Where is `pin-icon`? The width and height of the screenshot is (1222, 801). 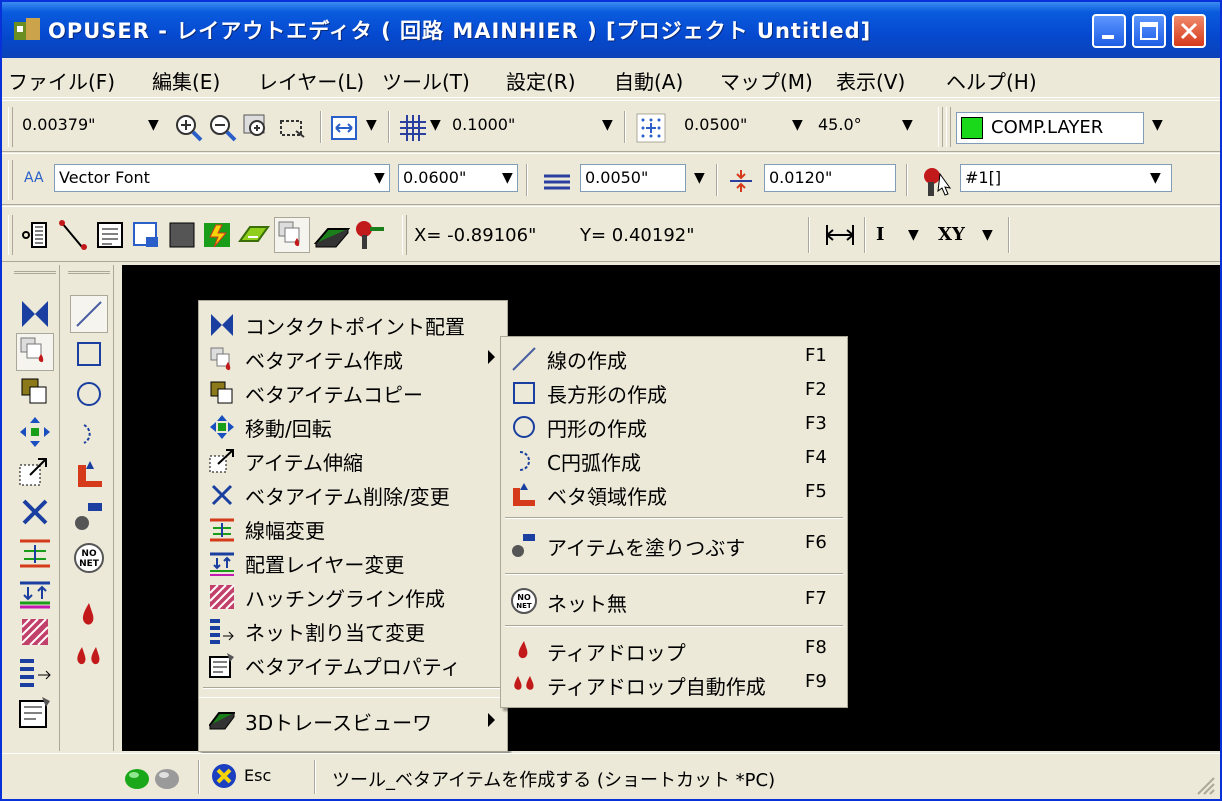
pin-icon is located at coordinates (370, 235).